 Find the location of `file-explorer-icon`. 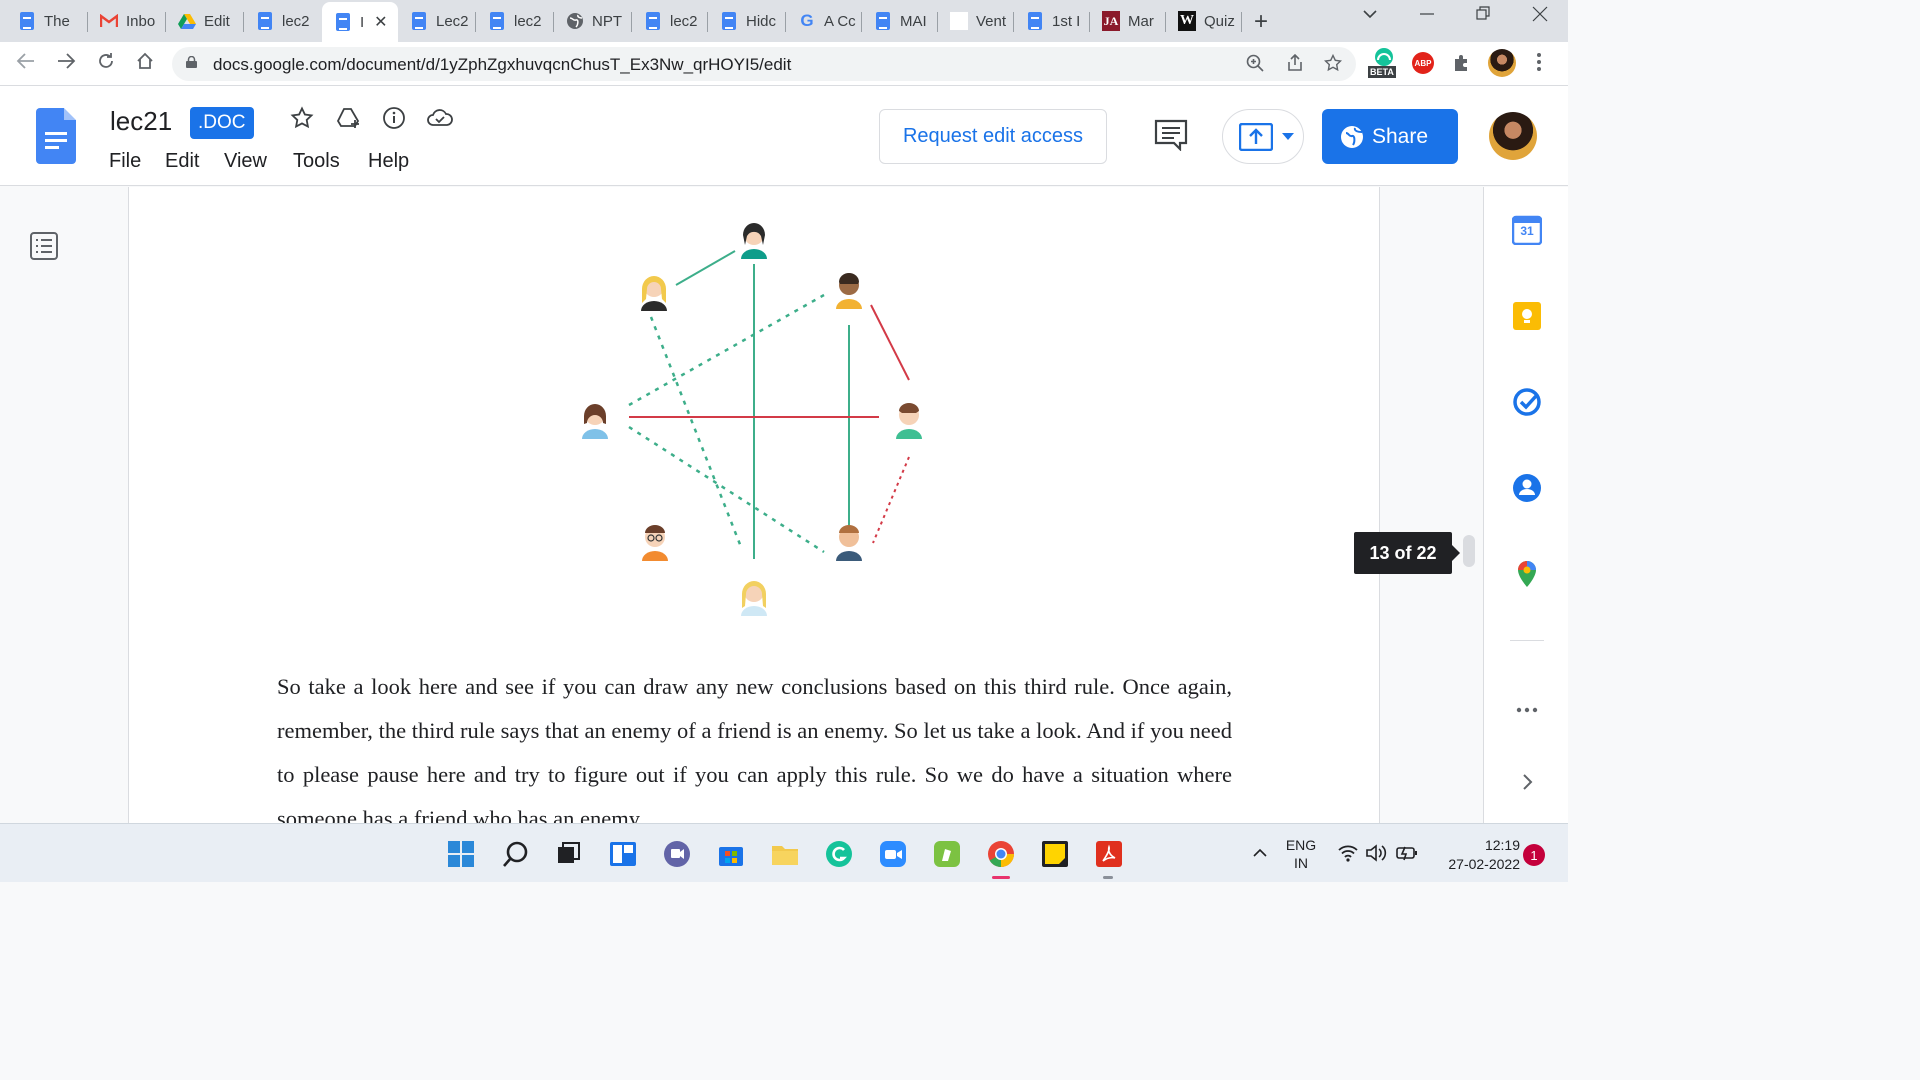

file-explorer-icon is located at coordinates (785, 854).